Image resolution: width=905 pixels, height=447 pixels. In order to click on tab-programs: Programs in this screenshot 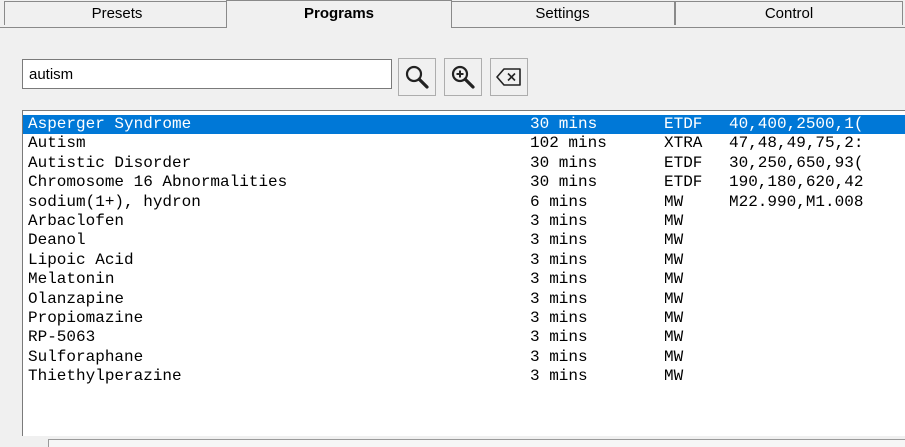, I will do `click(339, 14)`.